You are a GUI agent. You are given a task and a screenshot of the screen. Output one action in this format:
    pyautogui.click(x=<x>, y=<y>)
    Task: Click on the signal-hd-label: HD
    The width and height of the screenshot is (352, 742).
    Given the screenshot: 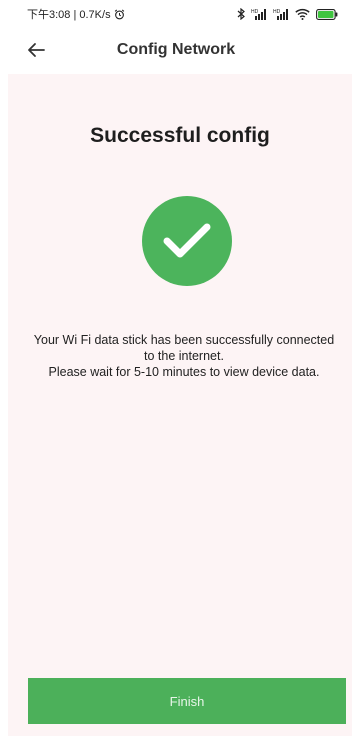 What is the action you would take?
    pyautogui.click(x=255, y=12)
    